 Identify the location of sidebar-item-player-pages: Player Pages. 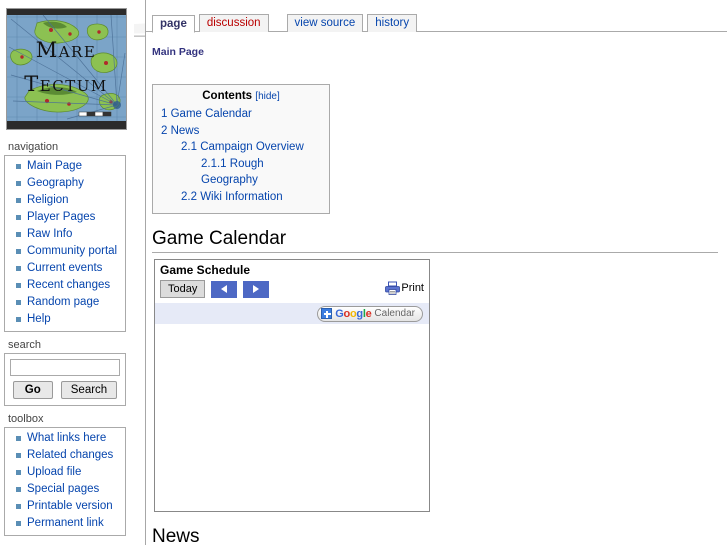
(65, 217).